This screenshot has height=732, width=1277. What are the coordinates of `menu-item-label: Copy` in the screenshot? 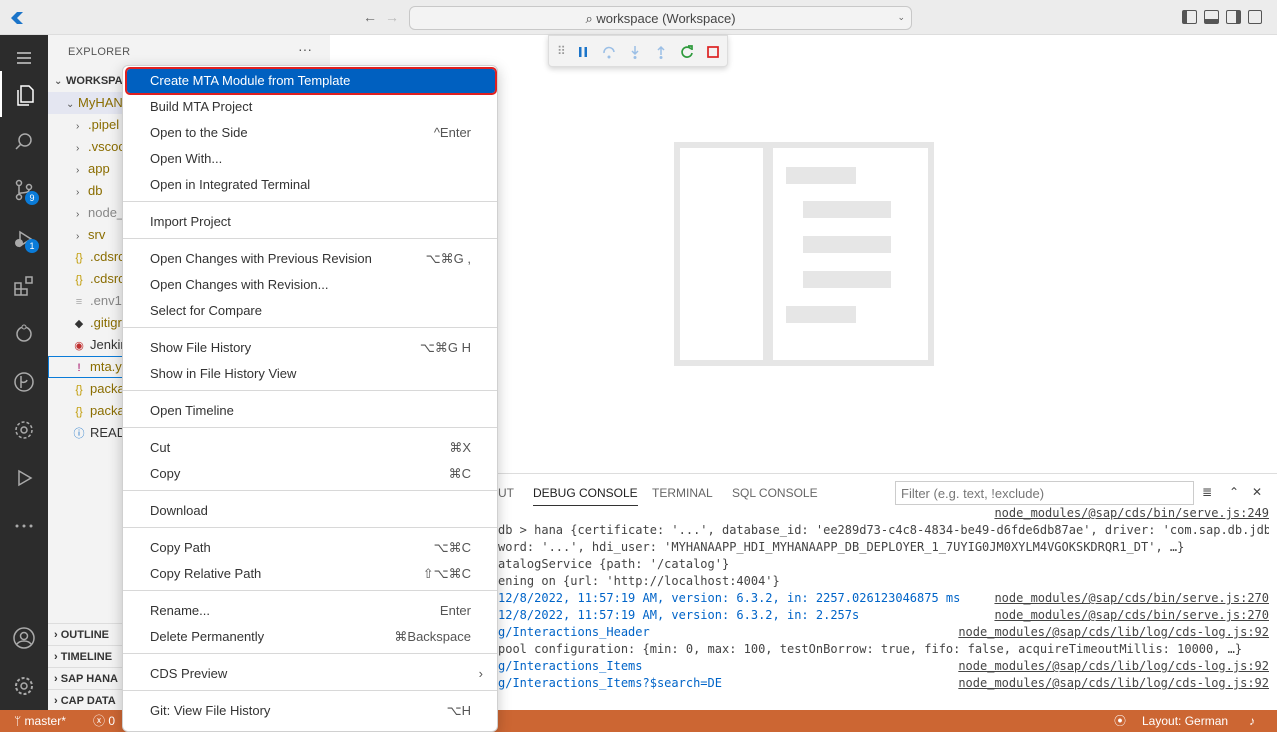 It's located at (165, 473).